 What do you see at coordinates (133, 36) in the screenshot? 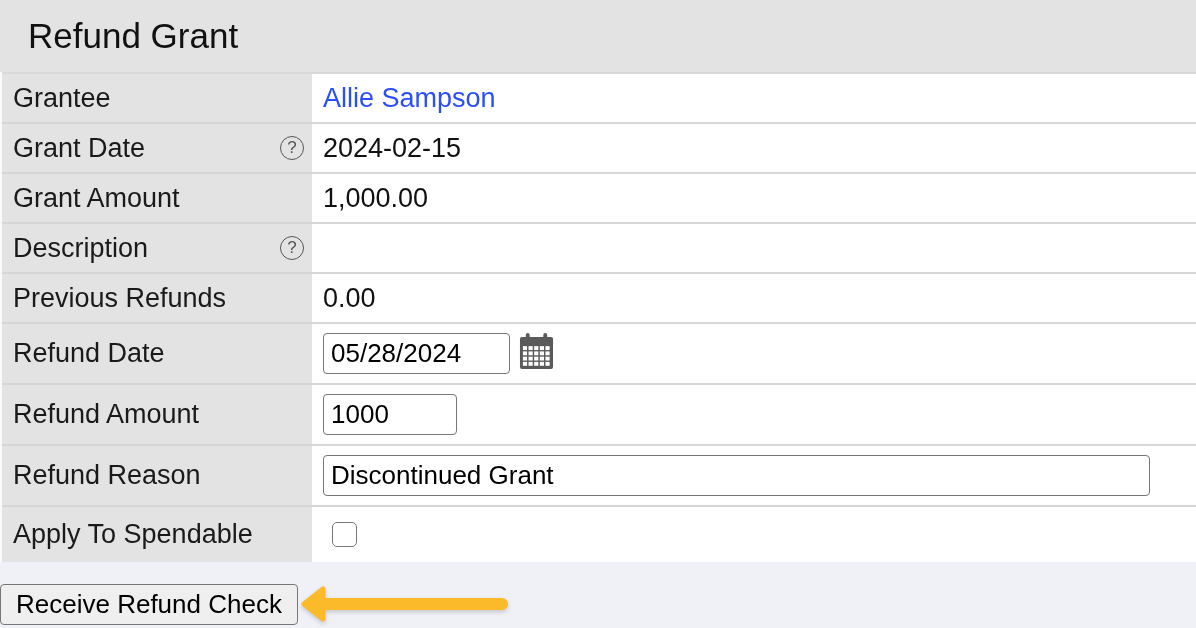
I see `page-title: Refund Grant` at bounding box center [133, 36].